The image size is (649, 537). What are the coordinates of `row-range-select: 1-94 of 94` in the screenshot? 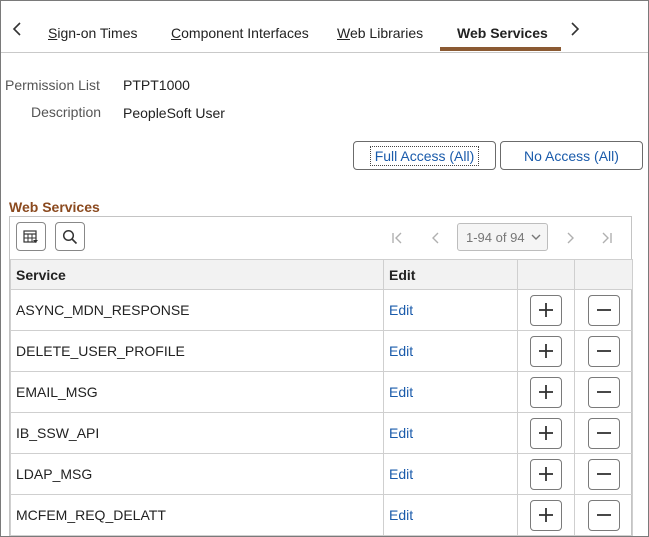 It's located at (502, 237).